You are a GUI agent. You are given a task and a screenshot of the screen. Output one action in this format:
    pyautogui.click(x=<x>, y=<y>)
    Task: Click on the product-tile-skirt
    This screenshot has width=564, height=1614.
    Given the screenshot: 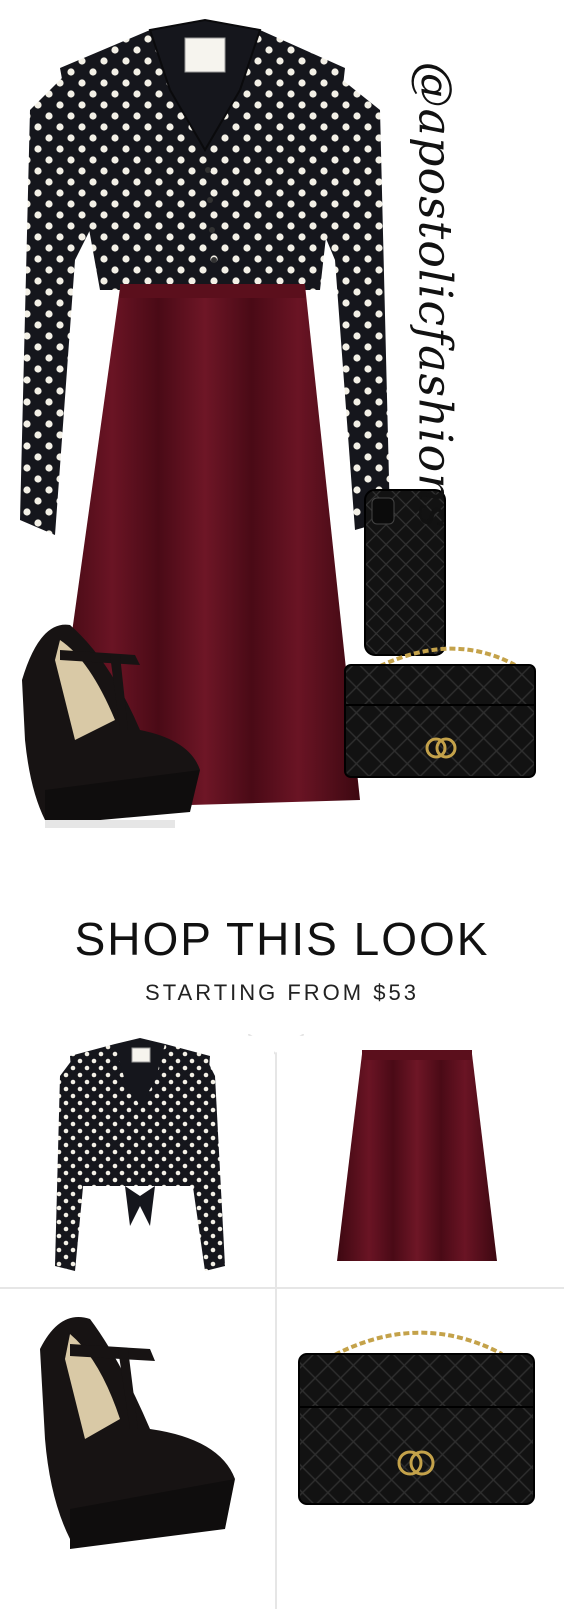 What is the action you would take?
    pyautogui.click(x=420, y=1161)
    